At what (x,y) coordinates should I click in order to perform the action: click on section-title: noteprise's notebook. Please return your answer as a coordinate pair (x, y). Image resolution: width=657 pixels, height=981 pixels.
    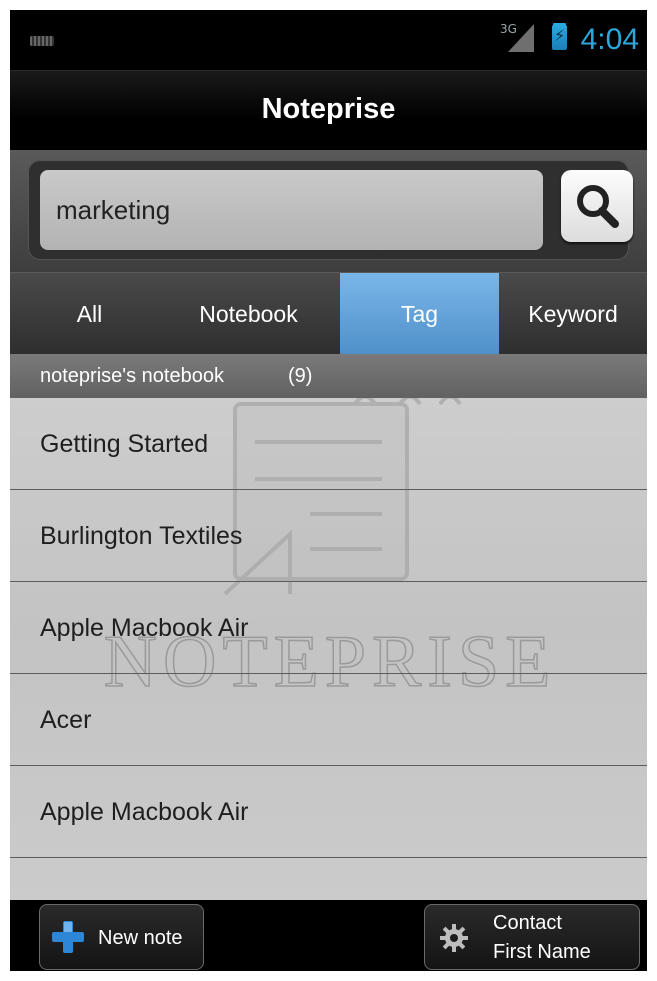
    Looking at the image, I should click on (132, 376).